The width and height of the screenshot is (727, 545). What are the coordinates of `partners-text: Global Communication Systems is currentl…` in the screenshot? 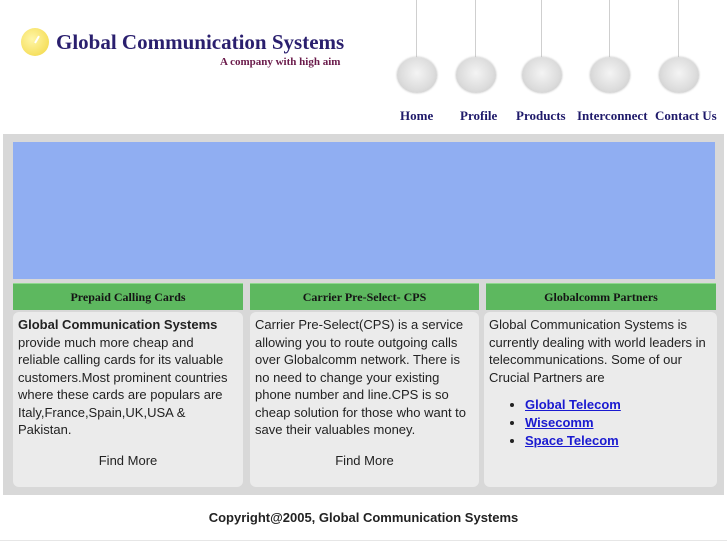 It's located at (597, 351).